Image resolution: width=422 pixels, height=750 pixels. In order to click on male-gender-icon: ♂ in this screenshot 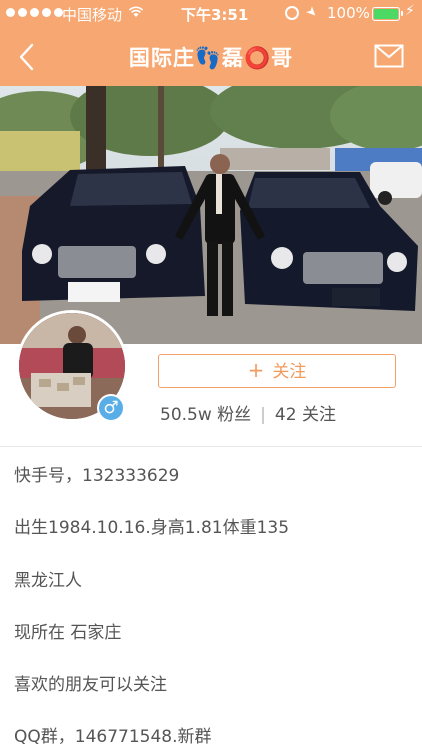, I will do `click(111, 408)`.